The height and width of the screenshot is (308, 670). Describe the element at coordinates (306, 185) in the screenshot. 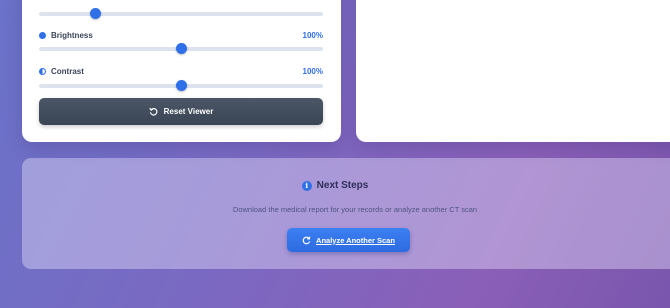

I see `info-icon: i` at that location.